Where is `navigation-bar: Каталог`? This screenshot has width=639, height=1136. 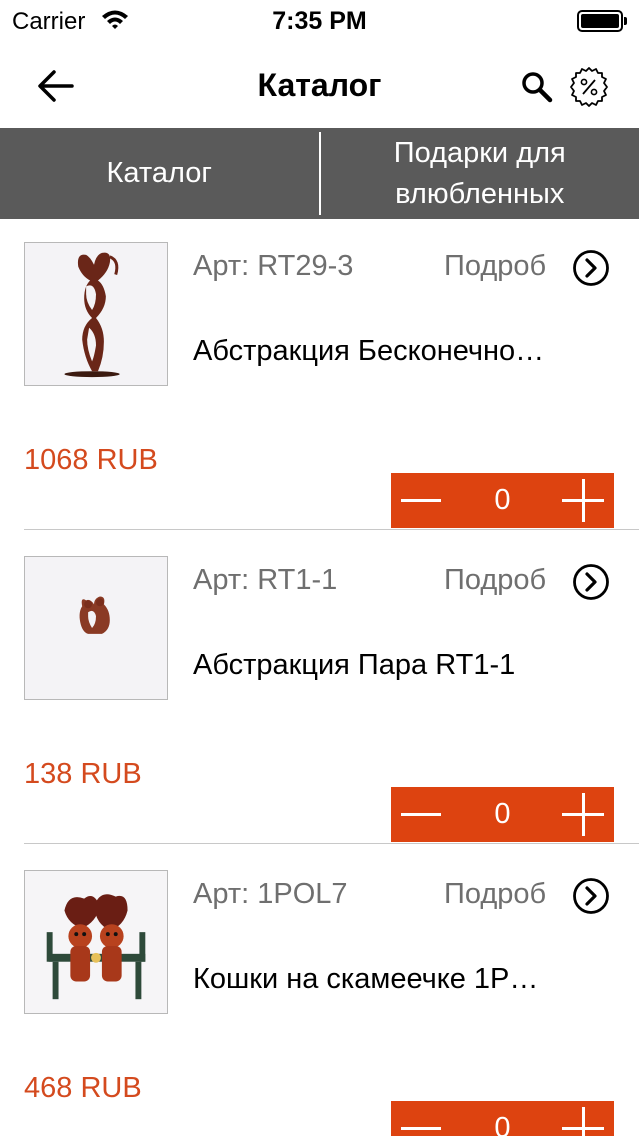 navigation-bar: Каталог is located at coordinates (319, 84).